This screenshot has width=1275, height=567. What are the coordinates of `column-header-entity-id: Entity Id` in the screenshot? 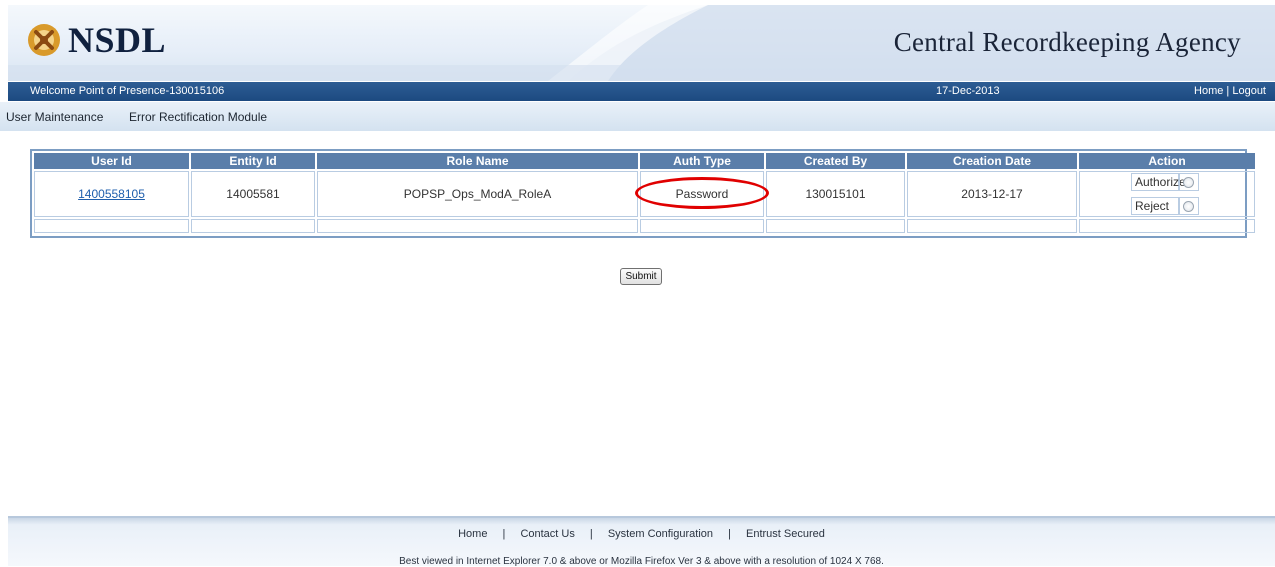 It's located at (253, 161).